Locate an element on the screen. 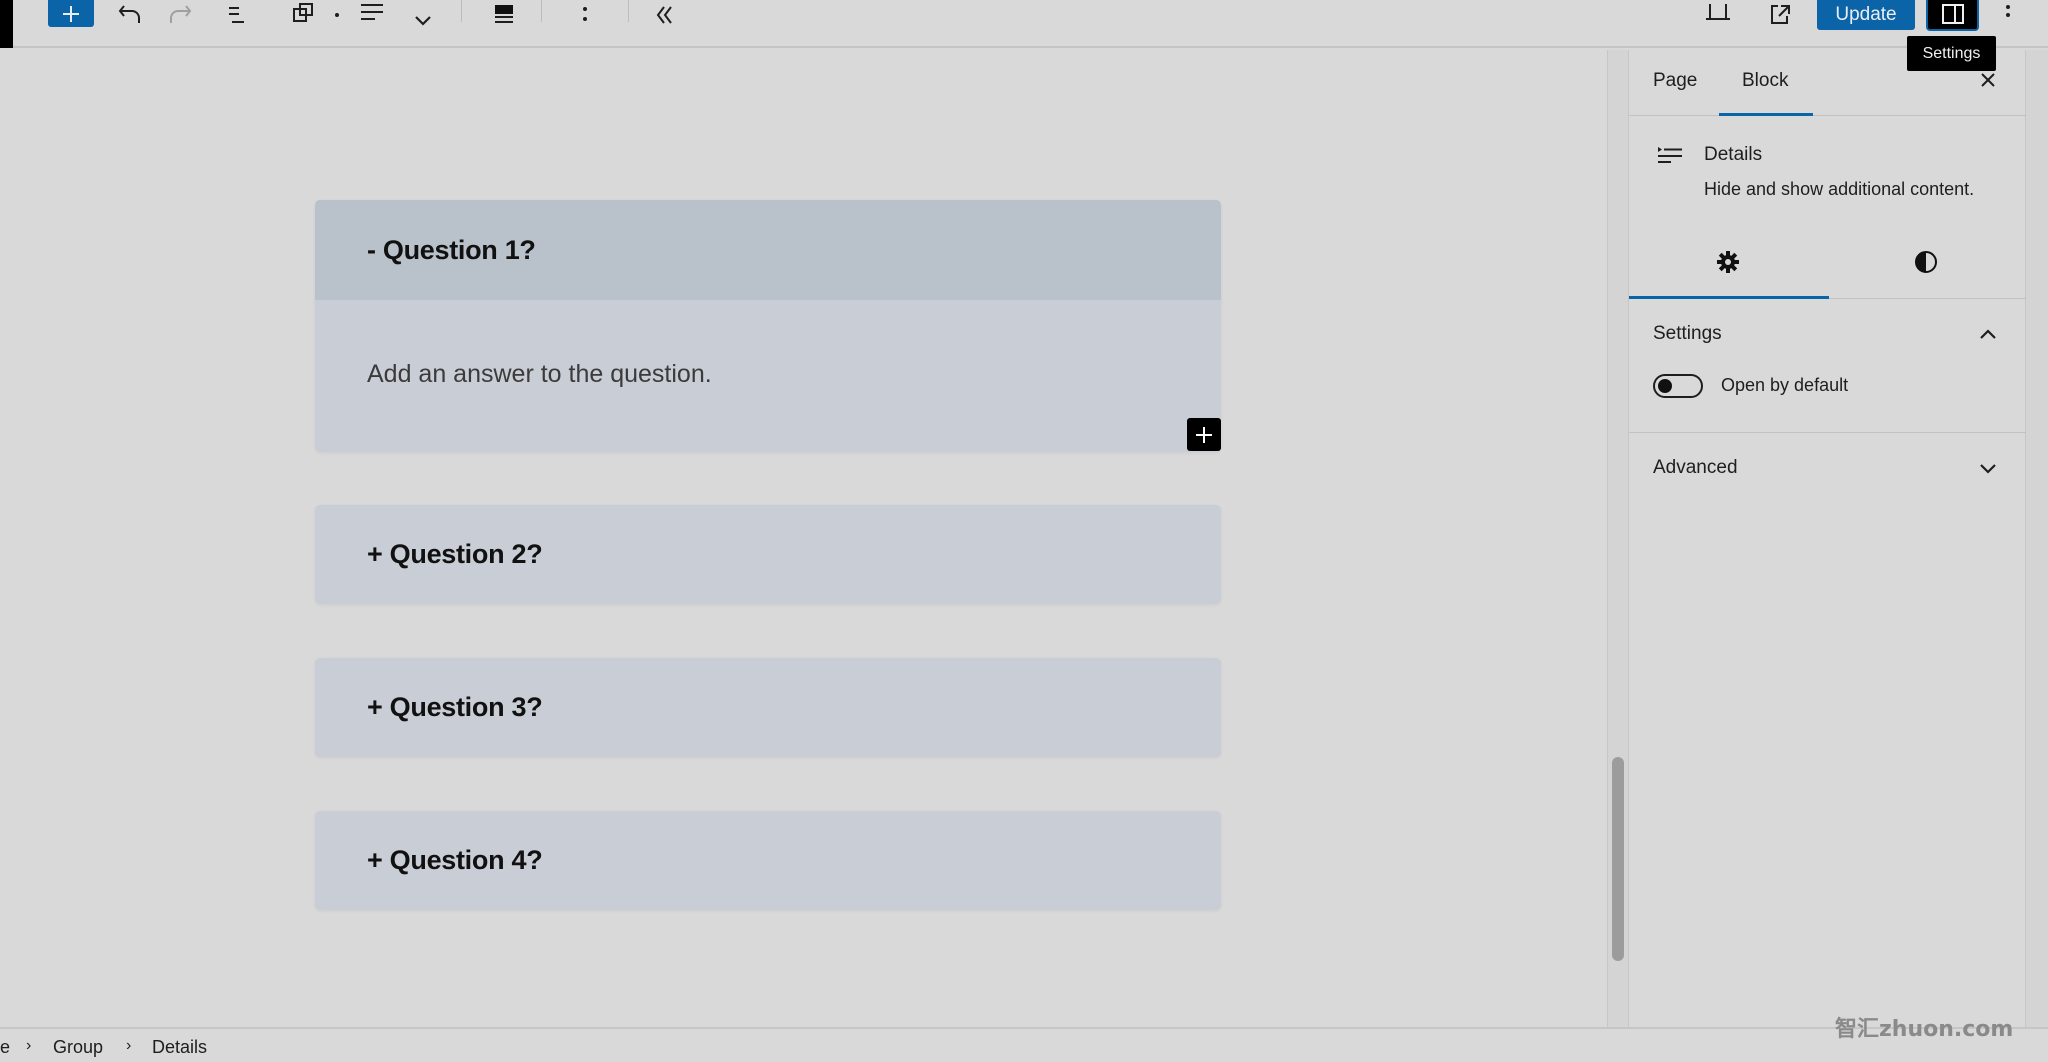  tab-block: Block is located at coordinates (1765, 81).